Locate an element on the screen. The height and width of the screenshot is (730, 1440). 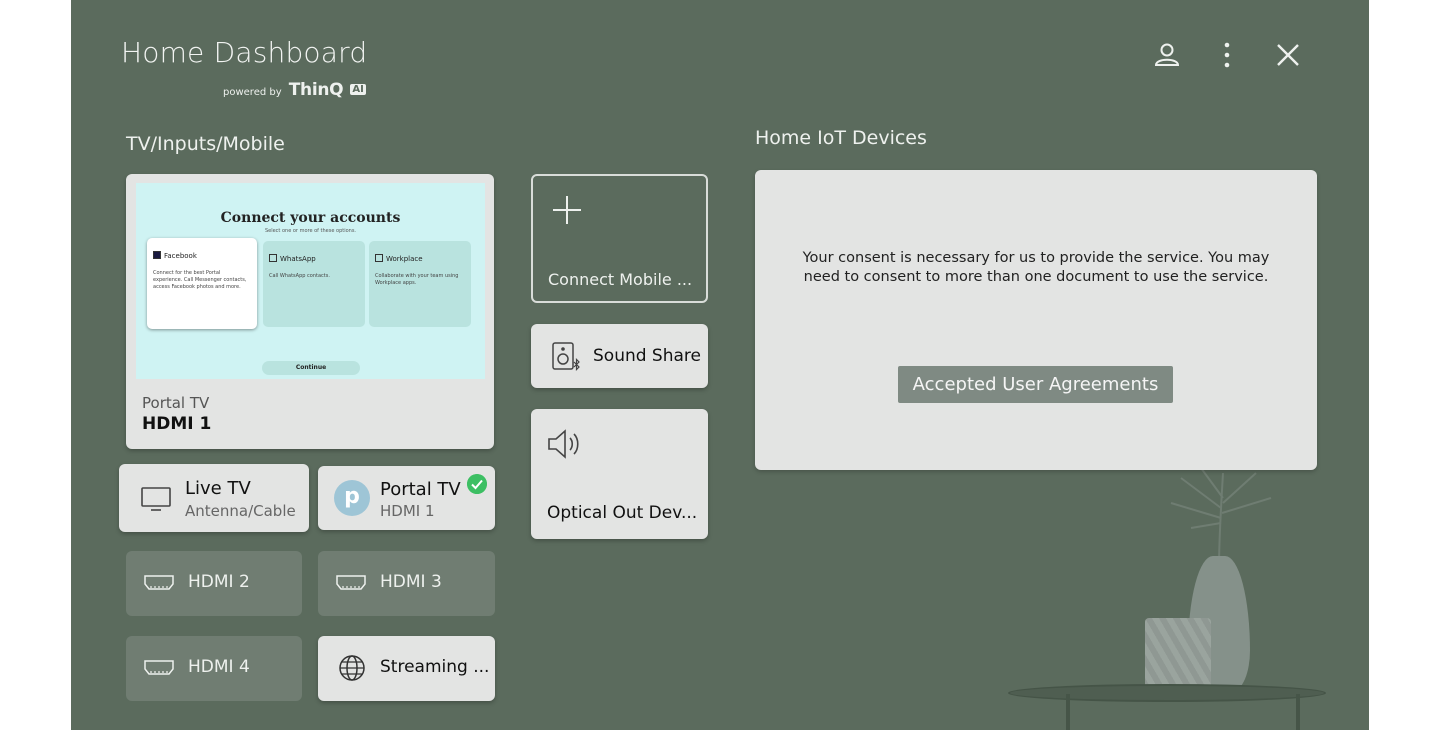
input-live-tv: Live TV Antenna/Cable is located at coordinates (214, 498).